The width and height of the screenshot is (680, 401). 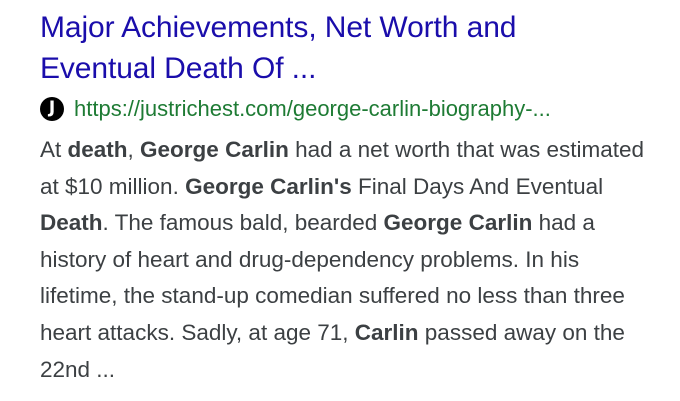 What do you see at coordinates (243, 223) in the screenshot?
I see `snippet-text: . The famous bald, bearded` at bounding box center [243, 223].